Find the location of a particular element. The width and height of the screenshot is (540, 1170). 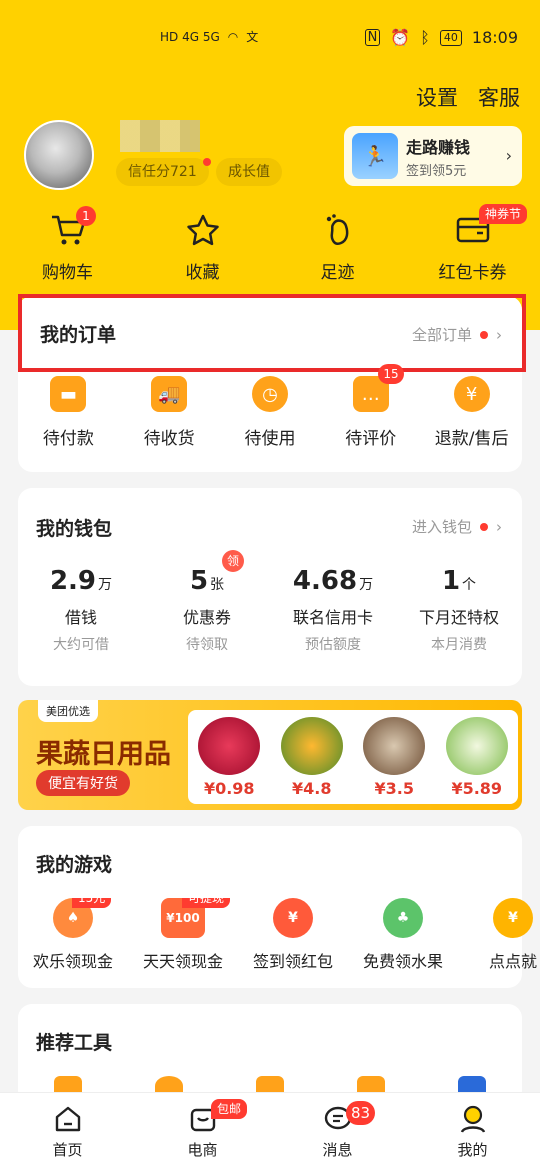

orders-red-dot is located at coordinates (484, 334).